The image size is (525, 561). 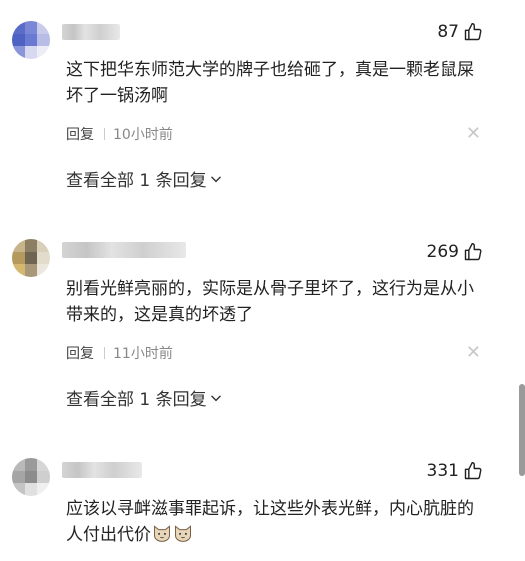 What do you see at coordinates (442, 471) in the screenshot?
I see `like-count: 331` at bounding box center [442, 471].